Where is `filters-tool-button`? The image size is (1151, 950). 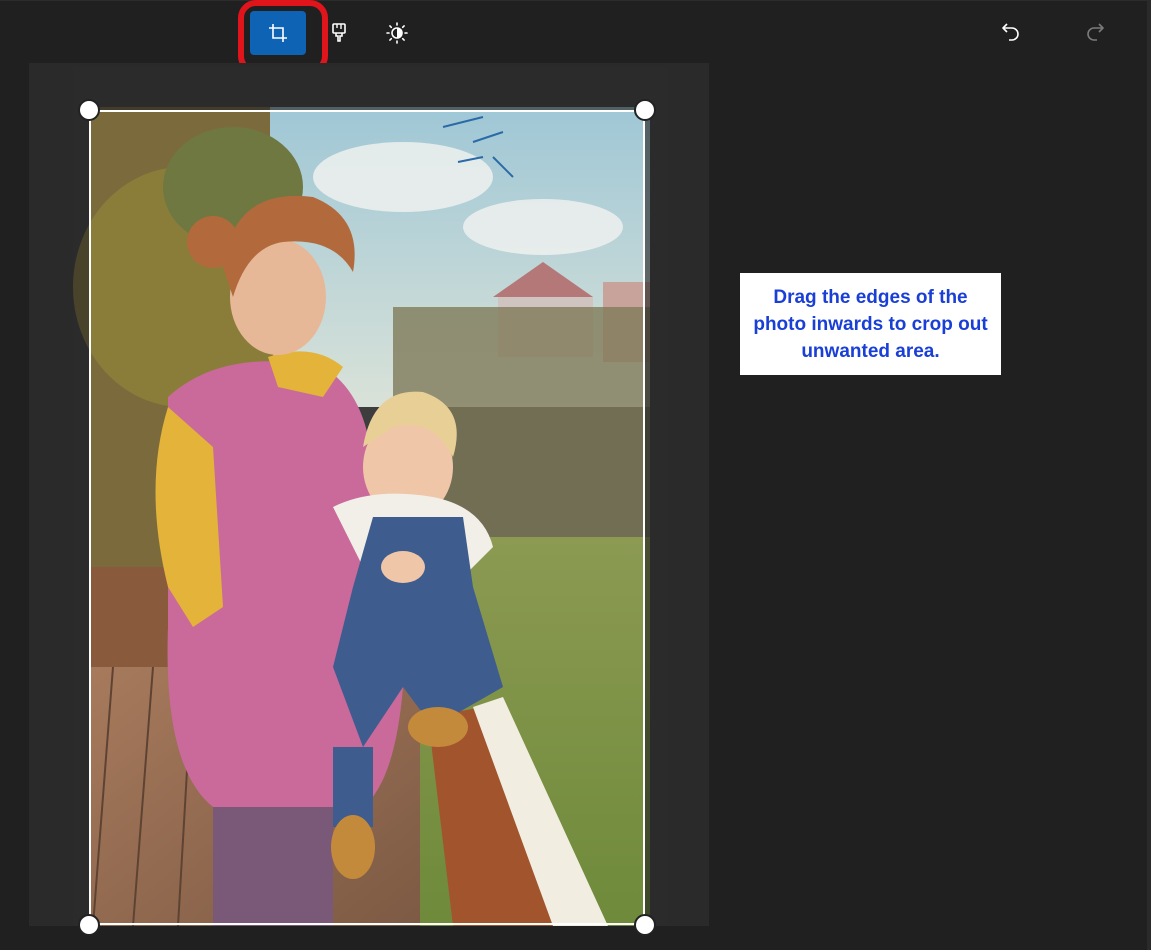
filters-tool-button is located at coordinates (339, 33).